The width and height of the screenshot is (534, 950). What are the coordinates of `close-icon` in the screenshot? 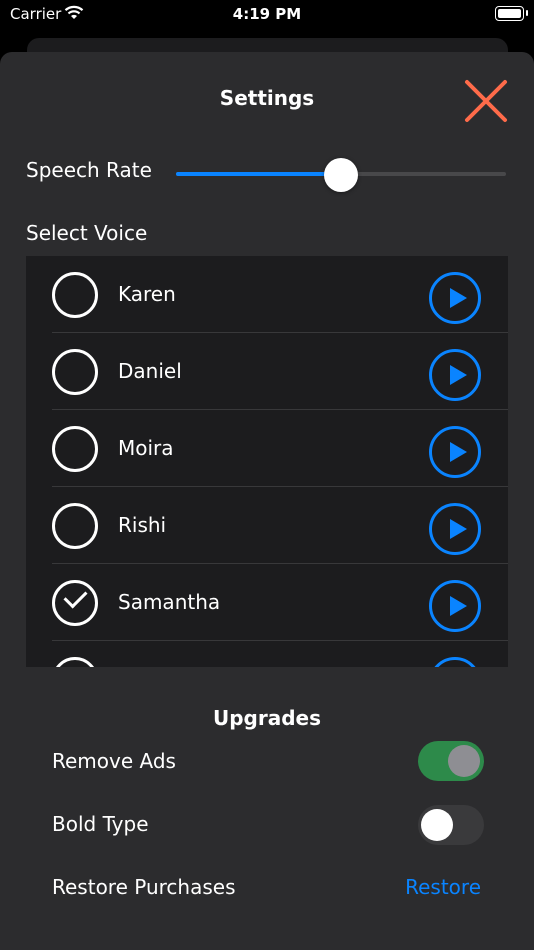 It's located at (486, 101).